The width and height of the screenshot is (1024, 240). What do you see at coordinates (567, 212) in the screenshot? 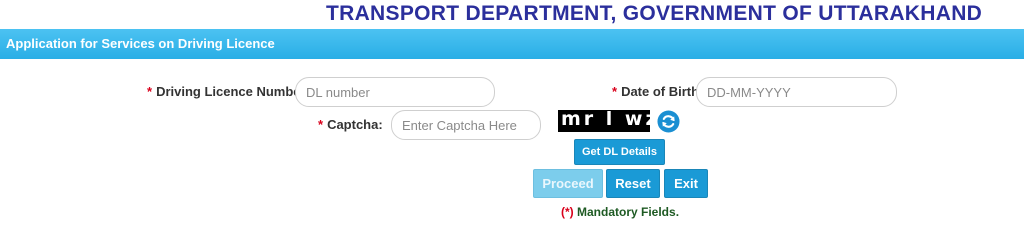
I see `mandatory-marker: (*)` at bounding box center [567, 212].